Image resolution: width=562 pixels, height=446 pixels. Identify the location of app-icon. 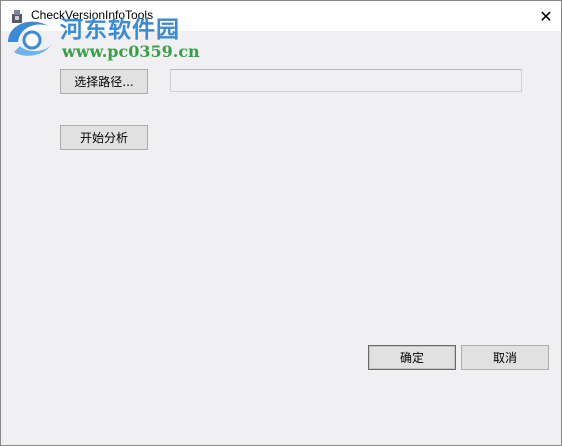
(17, 16).